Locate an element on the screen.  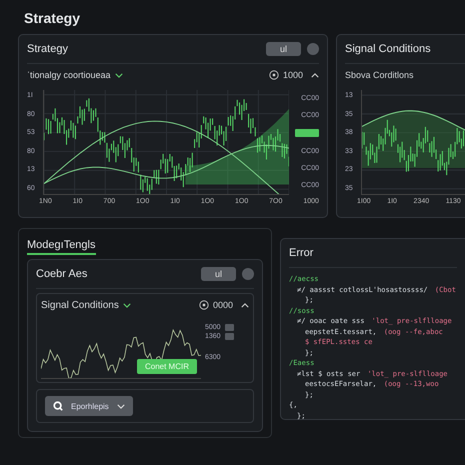
card-title: Coebr Aes is located at coordinates (62, 274).